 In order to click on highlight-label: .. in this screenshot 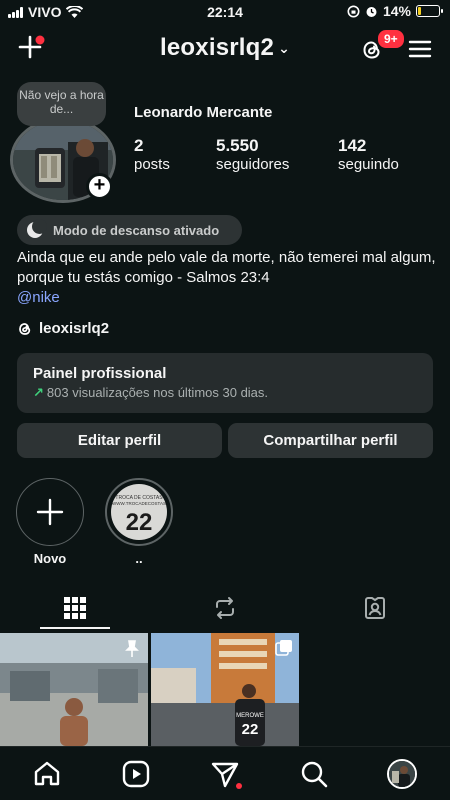, I will do `click(139, 558)`.